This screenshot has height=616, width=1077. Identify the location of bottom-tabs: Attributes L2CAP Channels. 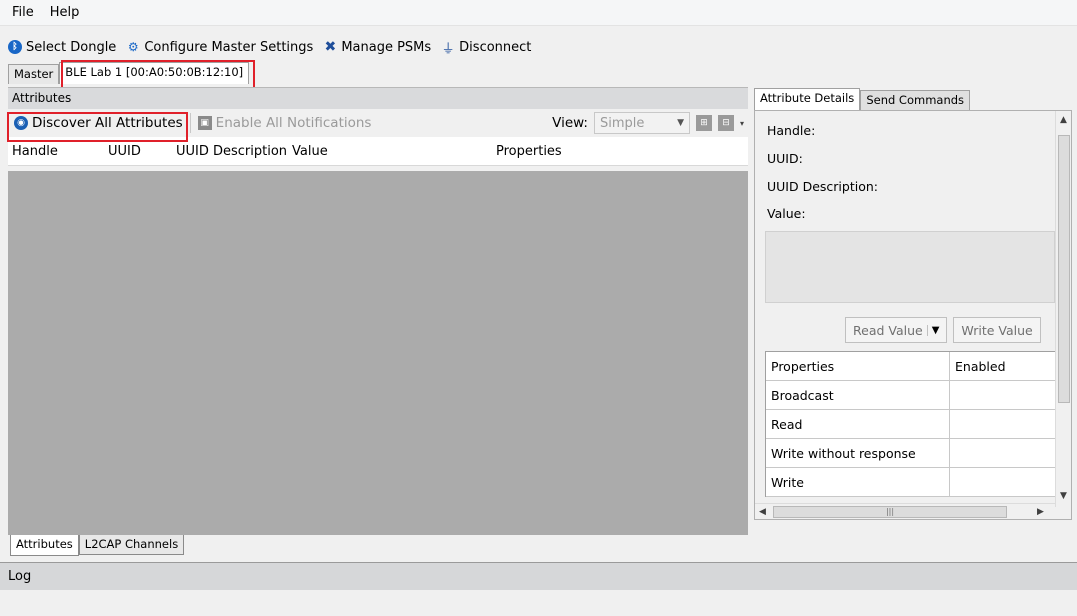
(97, 545).